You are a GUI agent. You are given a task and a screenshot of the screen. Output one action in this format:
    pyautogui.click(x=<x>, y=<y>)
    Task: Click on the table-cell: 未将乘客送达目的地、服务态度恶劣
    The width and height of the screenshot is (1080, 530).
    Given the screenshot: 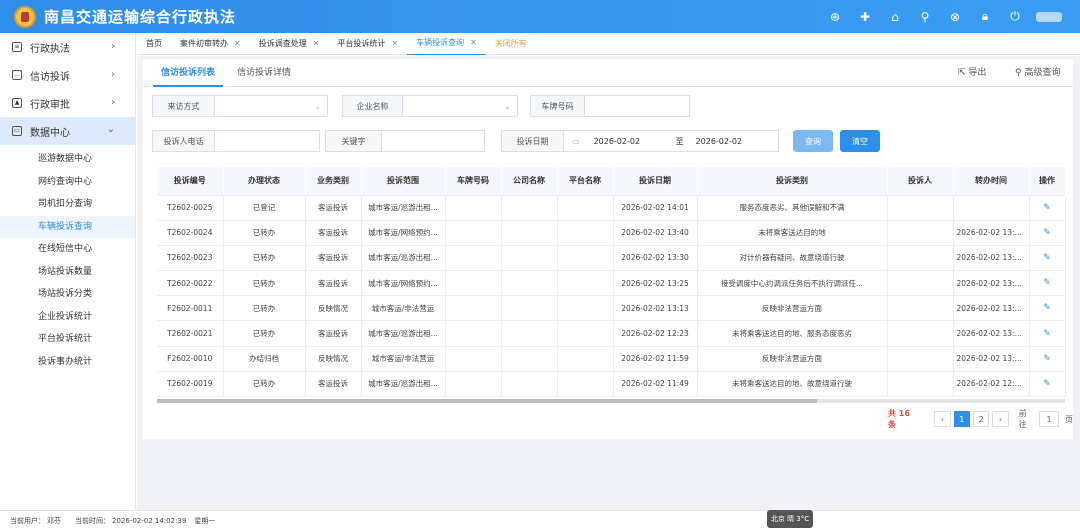 What is the action you would take?
    pyautogui.click(x=792, y=333)
    